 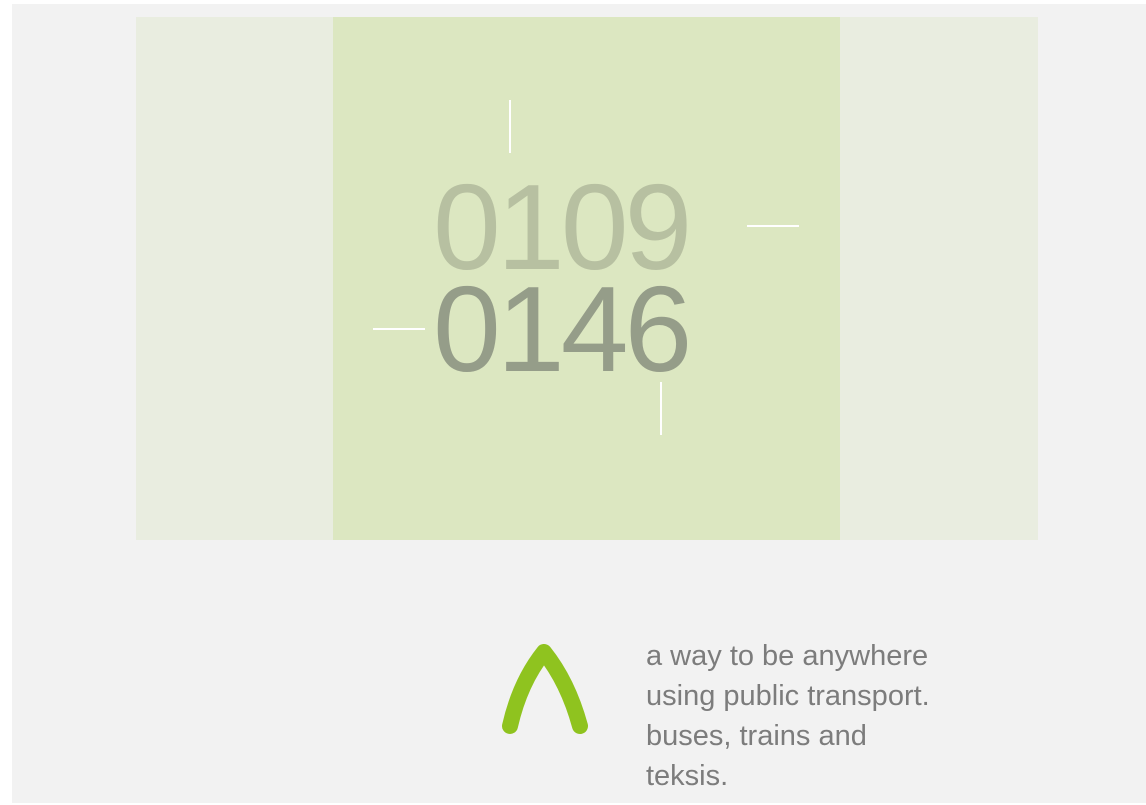 I want to click on right-tick-mark, so click(x=773, y=226).